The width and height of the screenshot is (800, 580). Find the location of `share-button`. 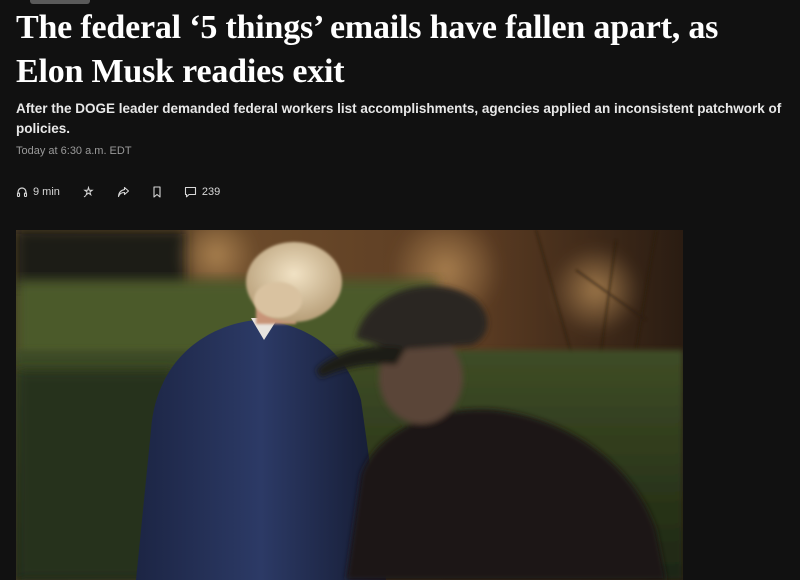

share-button is located at coordinates (123, 192).